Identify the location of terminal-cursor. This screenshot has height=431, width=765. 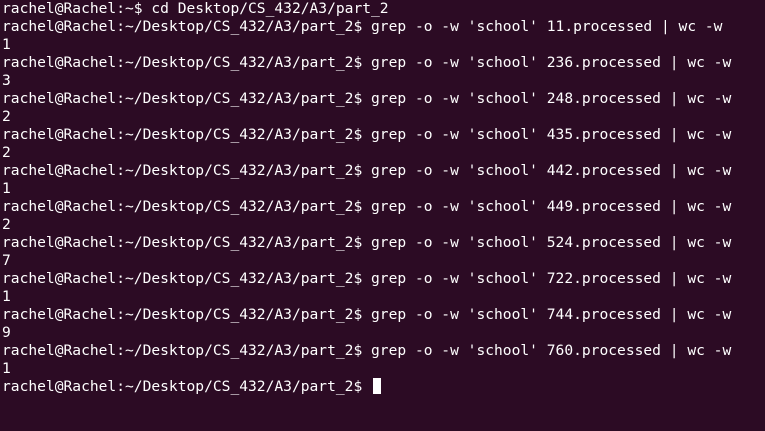
(377, 386).